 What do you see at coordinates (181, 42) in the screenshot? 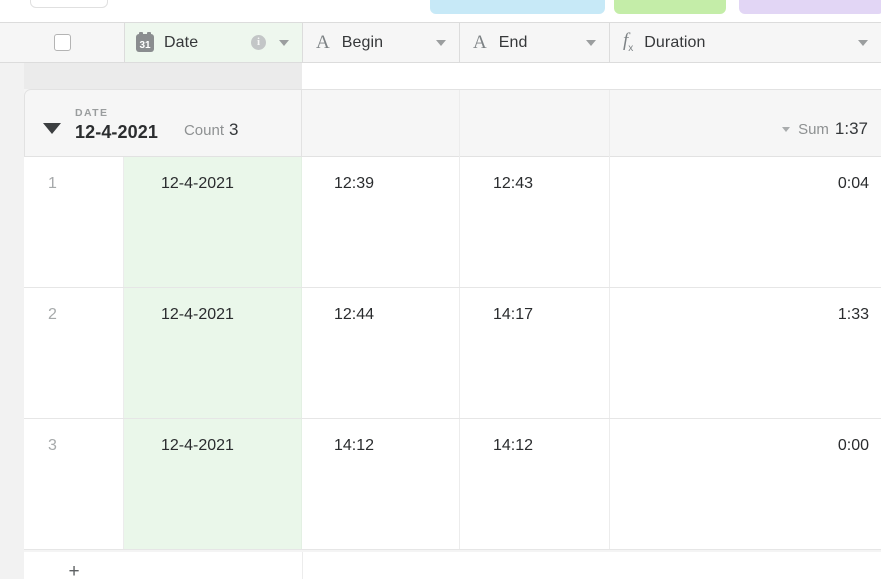
I see `header-label-date: Date` at bounding box center [181, 42].